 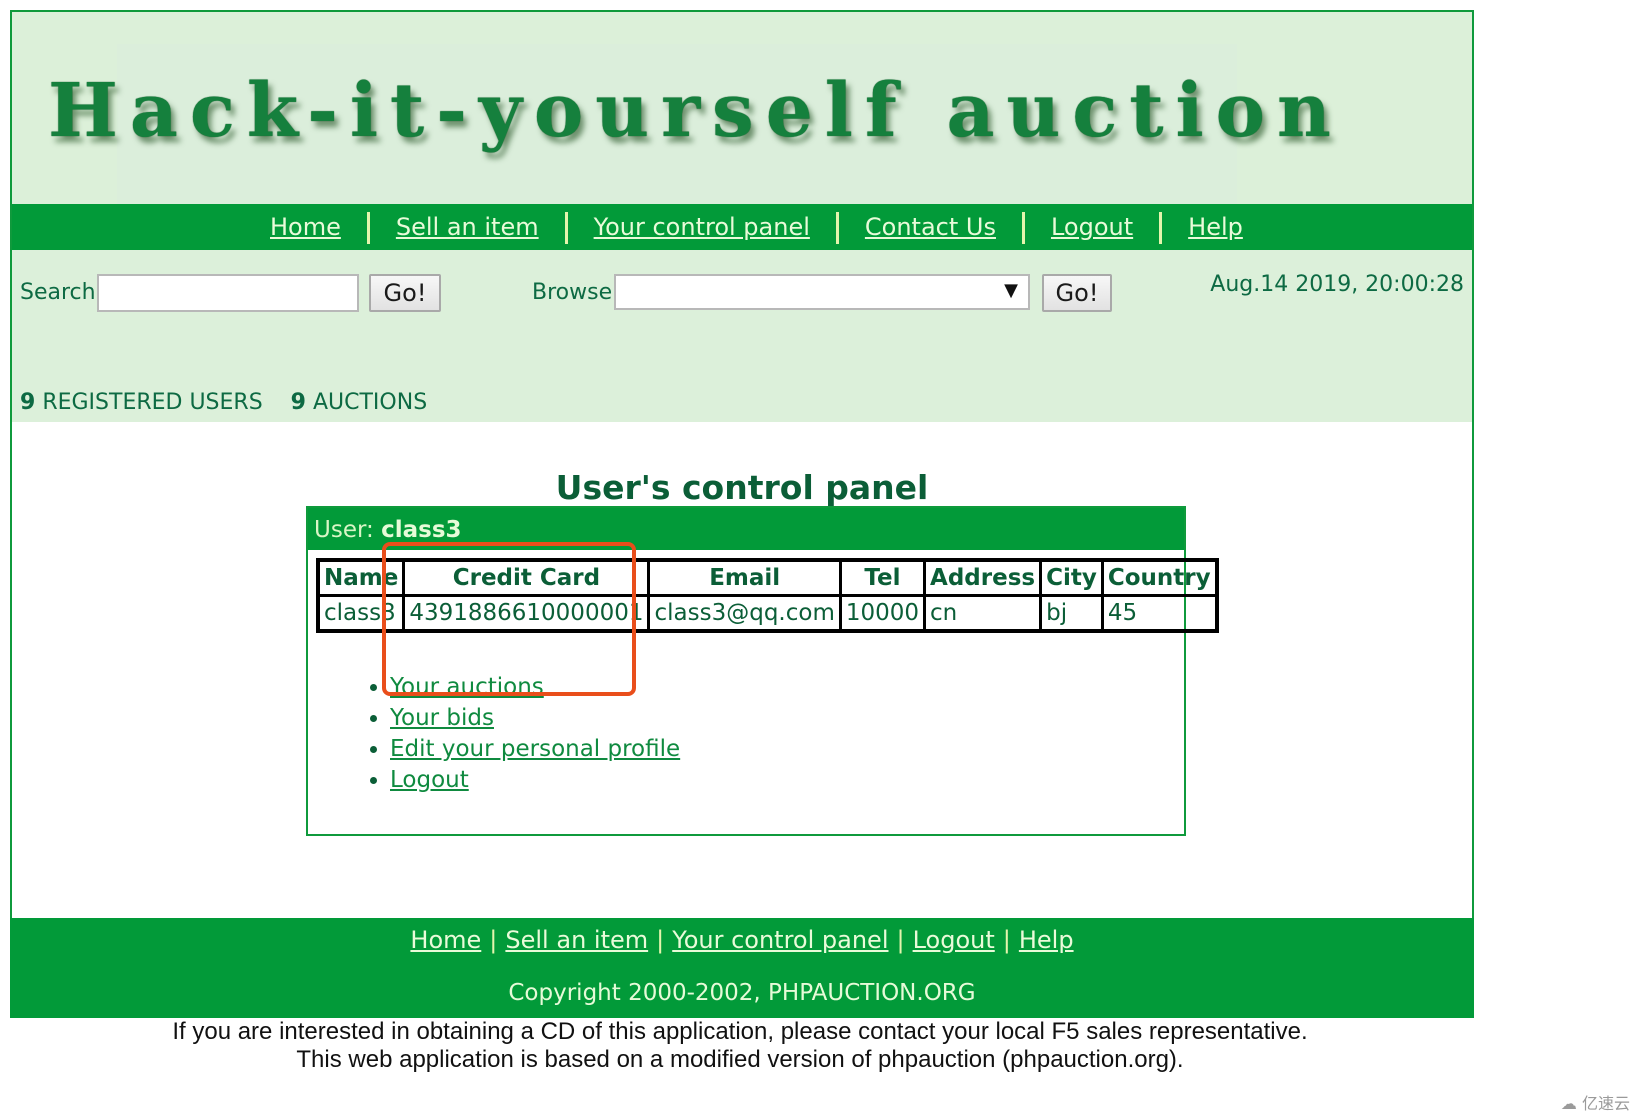 I want to click on copyright: Copyright 2000-2002, PHPAUCTION.ORG, so click(x=742, y=993).